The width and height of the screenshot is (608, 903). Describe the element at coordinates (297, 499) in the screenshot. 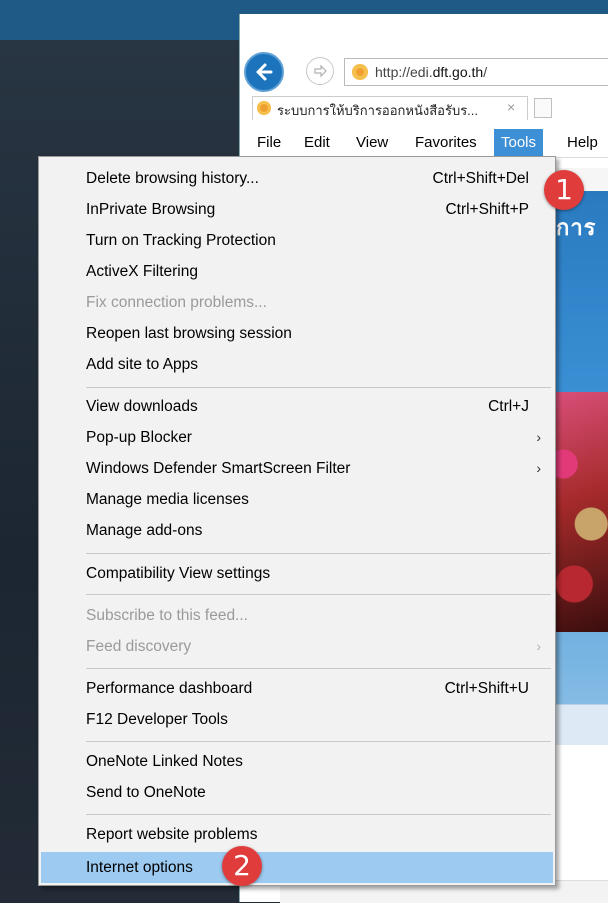

I see `menu-item-media-licenses: Manage media licenses` at that location.